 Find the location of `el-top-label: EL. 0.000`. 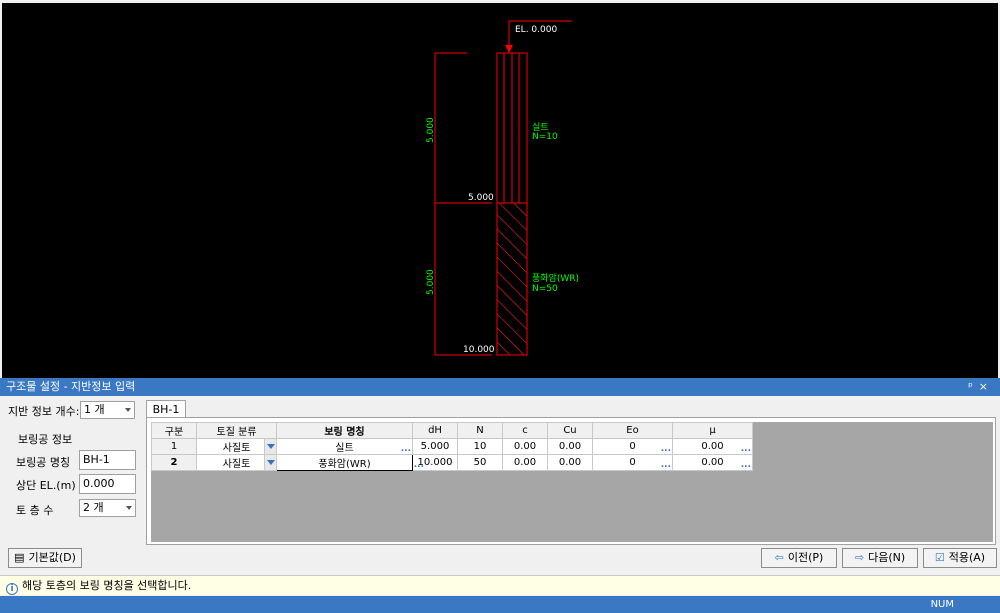

el-top-label: EL. 0.000 is located at coordinates (536, 30).